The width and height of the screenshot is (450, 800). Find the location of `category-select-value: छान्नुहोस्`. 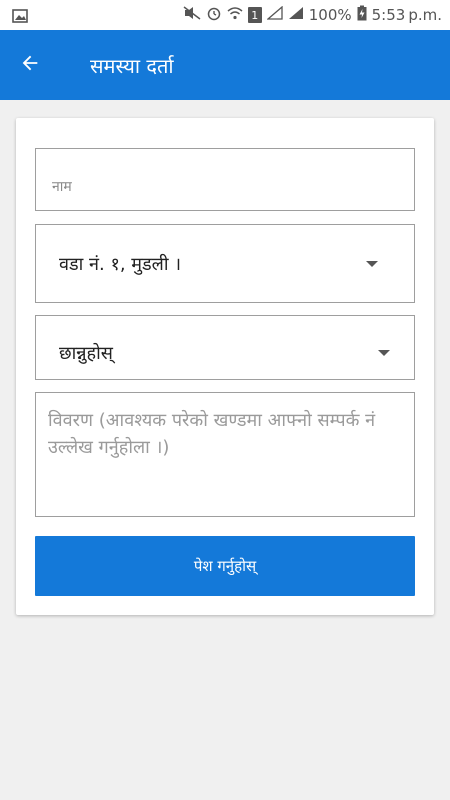

category-select-value: छान्नुहोस् is located at coordinates (86, 353).